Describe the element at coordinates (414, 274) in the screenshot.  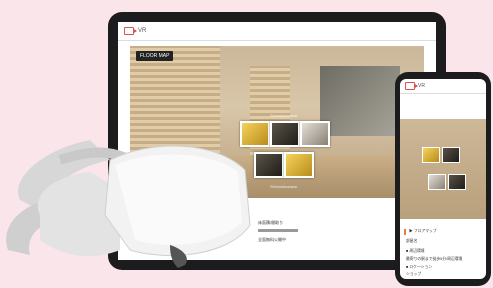
I see `phone-row: ショップ` at that location.